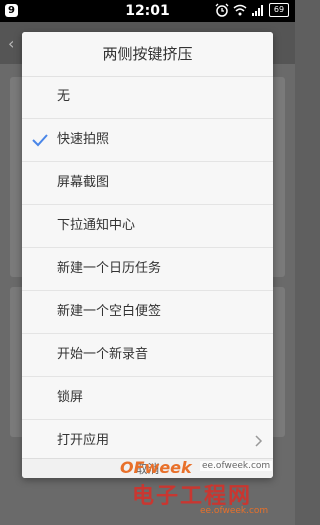  What do you see at coordinates (96, 225) in the screenshot?
I see `option-label: 下拉通知中心` at bounding box center [96, 225].